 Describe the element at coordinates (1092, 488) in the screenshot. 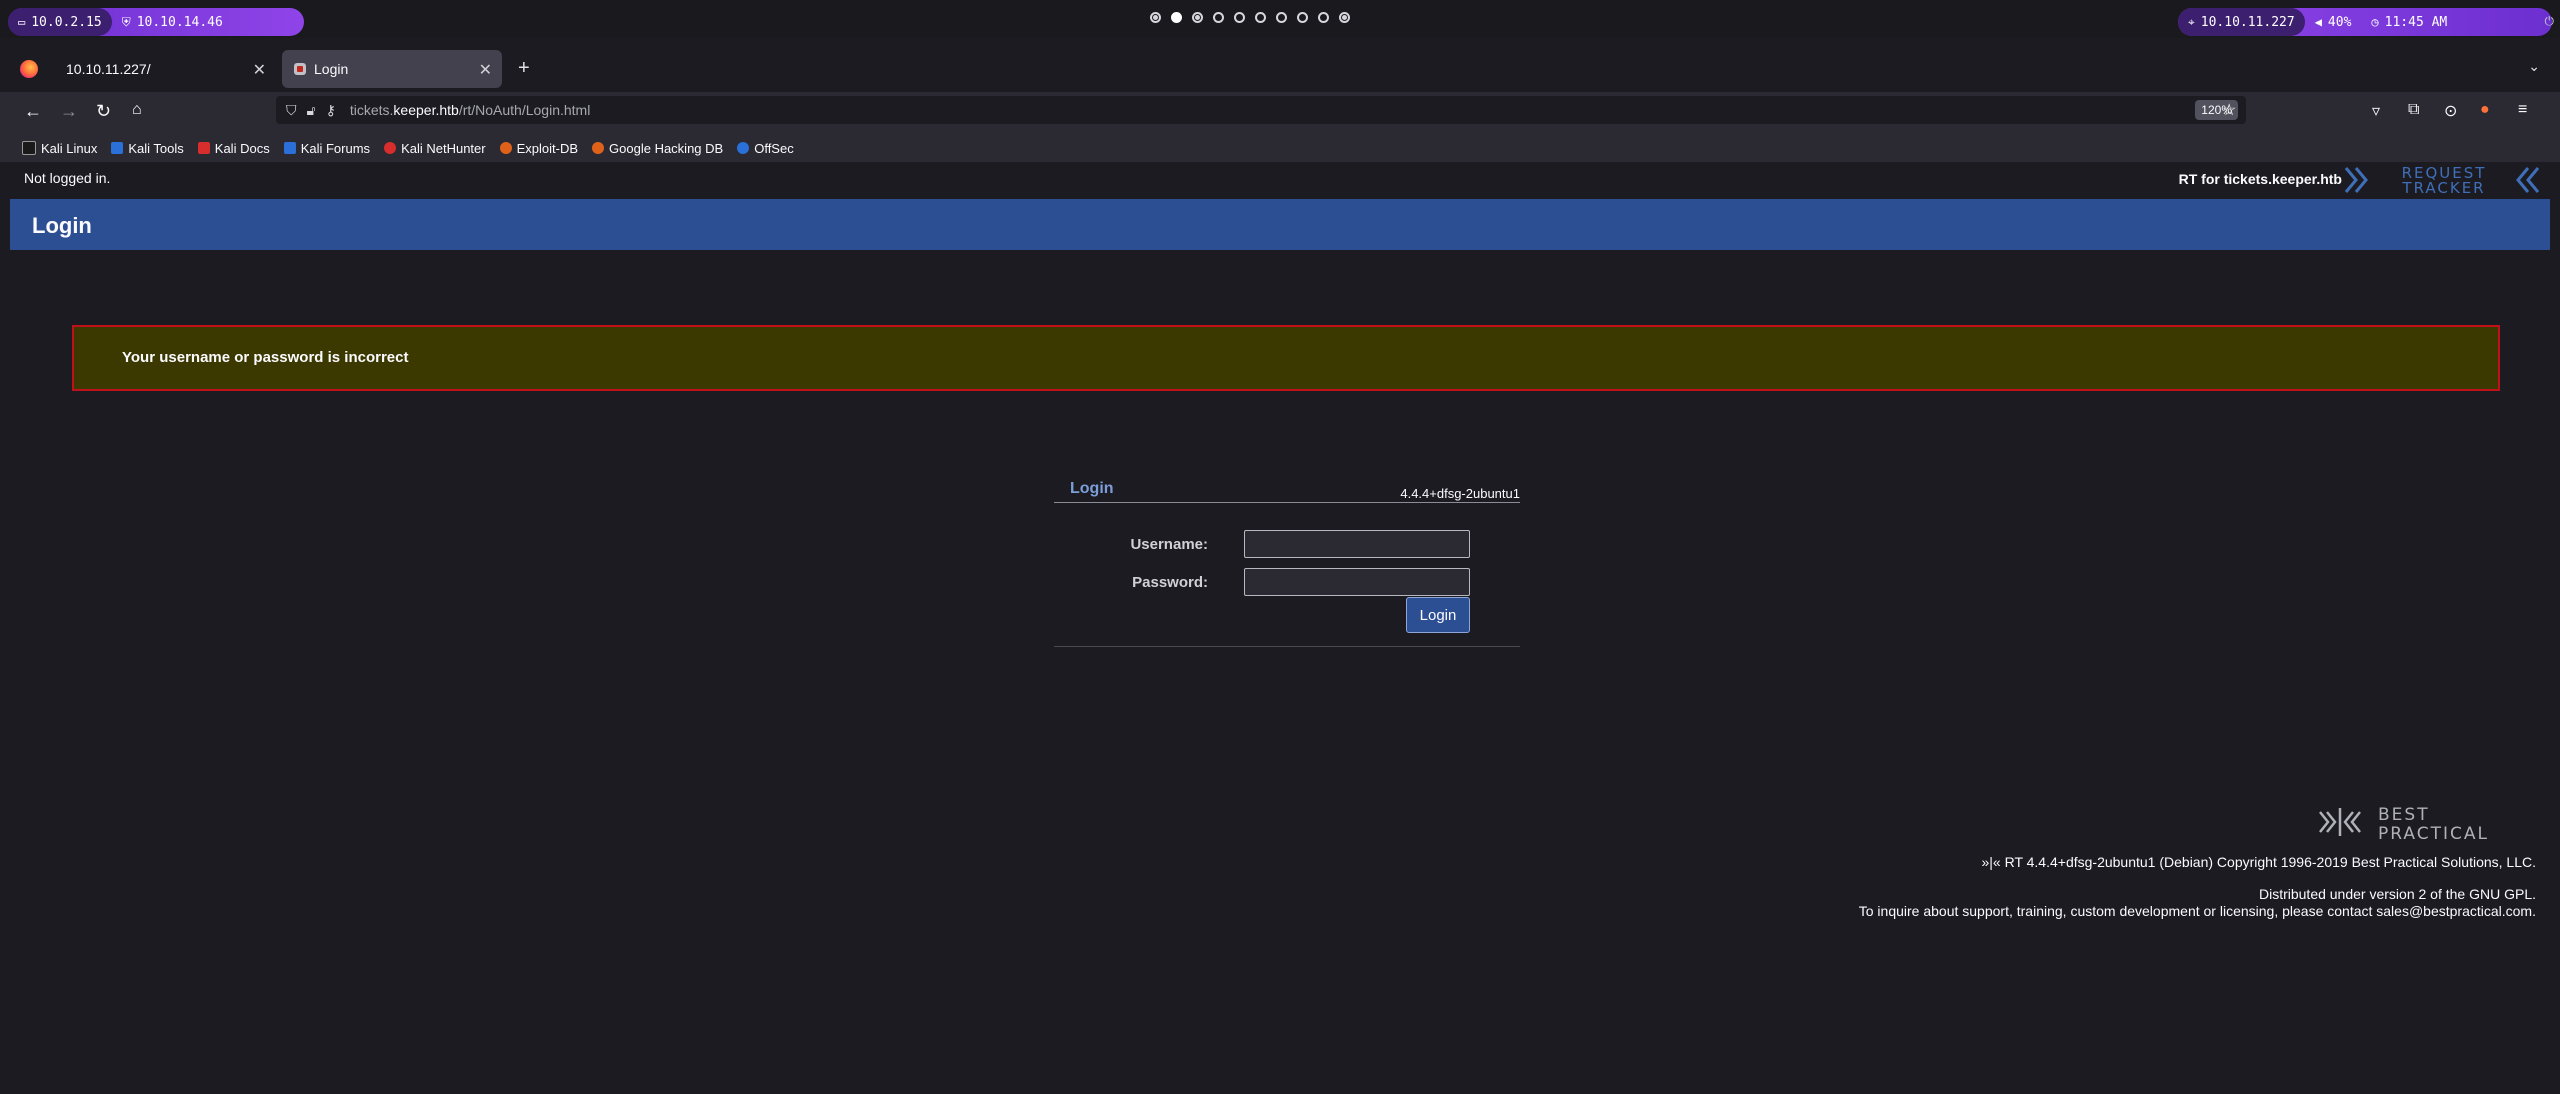

I see `login-box-title: Login` at that location.